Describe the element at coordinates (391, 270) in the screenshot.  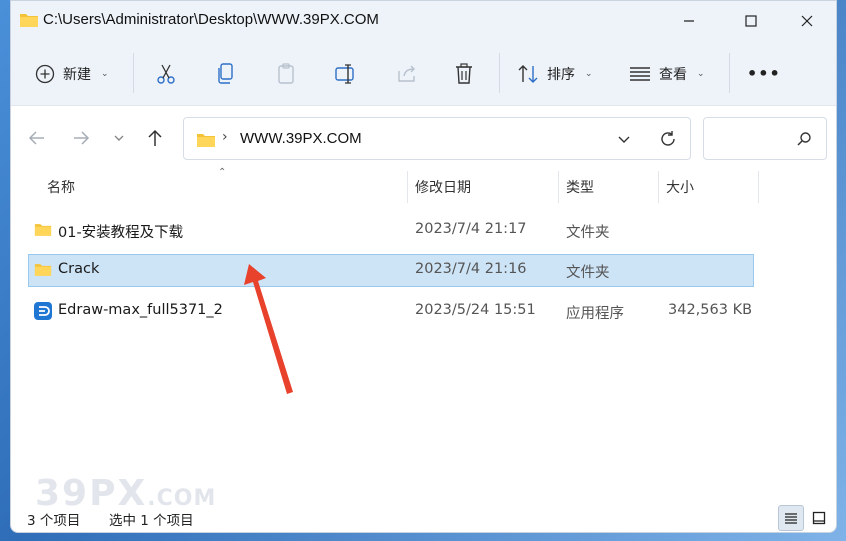
I see `file-row-selected: Crack 2023/7/4 21:16 文件夹` at that location.